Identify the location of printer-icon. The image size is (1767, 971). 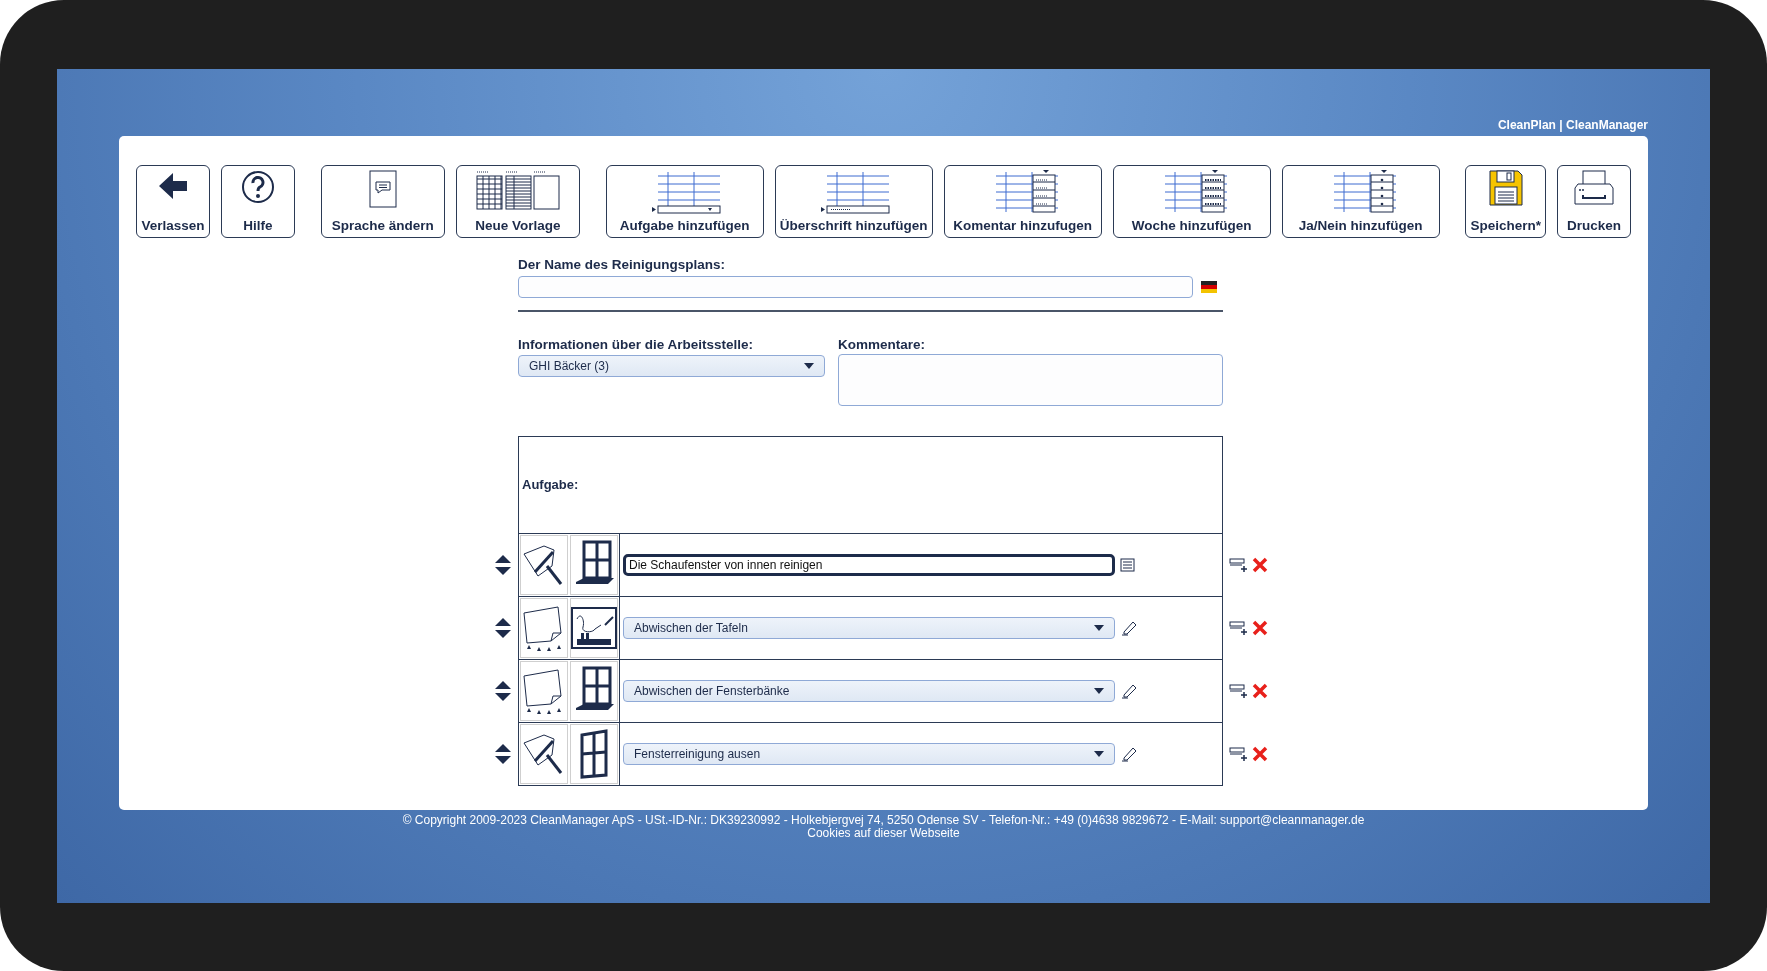
(1593, 188).